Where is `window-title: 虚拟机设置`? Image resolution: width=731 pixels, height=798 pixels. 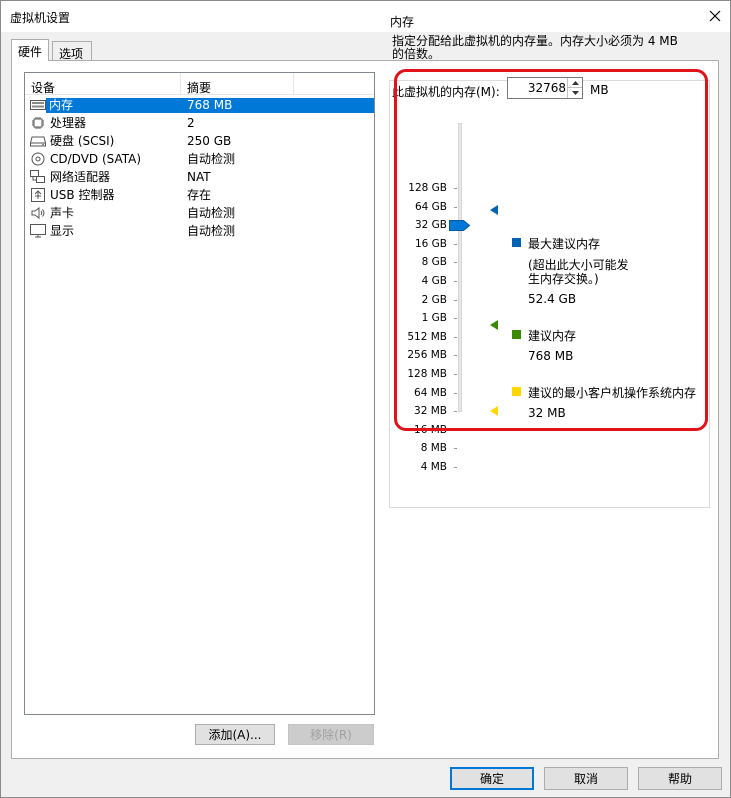
window-title: 虚拟机设置 is located at coordinates (40, 18).